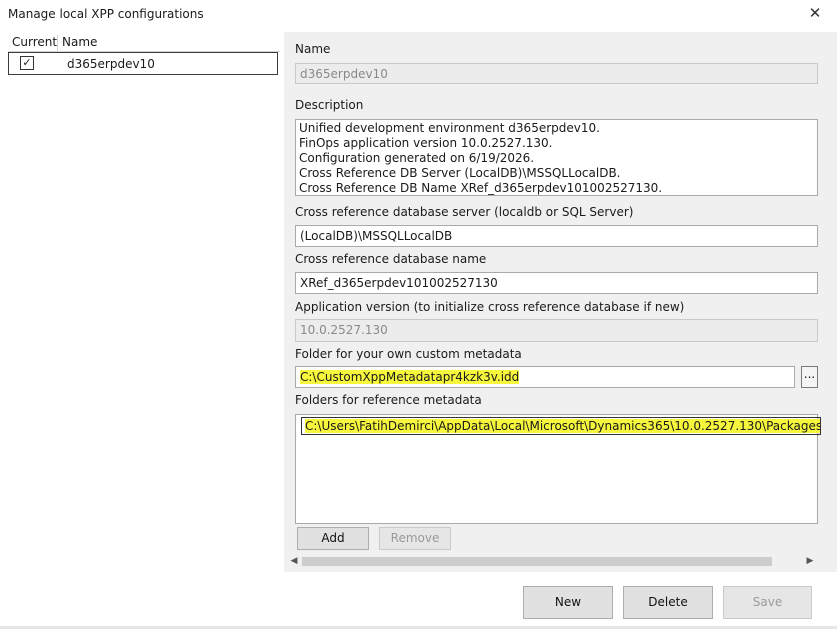 The image size is (837, 629). What do you see at coordinates (810, 561) in the screenshot?
I see `scroll-right-icon: ▶` at bounding box center [810, 561].